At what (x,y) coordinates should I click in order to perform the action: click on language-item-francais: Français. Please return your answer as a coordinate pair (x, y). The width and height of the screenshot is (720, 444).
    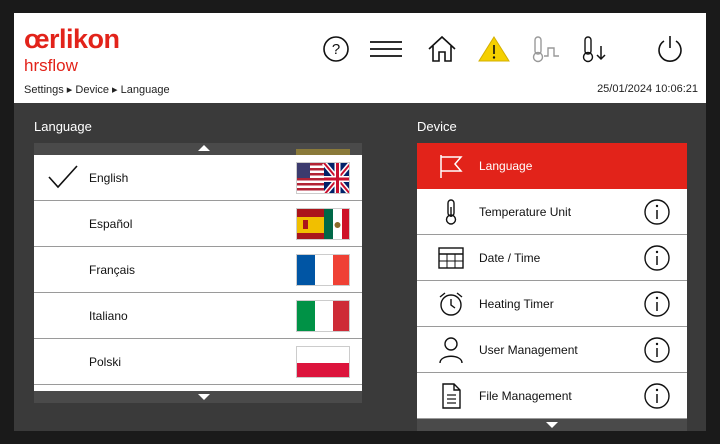
    Looking at the image, I should click on (198, 270).